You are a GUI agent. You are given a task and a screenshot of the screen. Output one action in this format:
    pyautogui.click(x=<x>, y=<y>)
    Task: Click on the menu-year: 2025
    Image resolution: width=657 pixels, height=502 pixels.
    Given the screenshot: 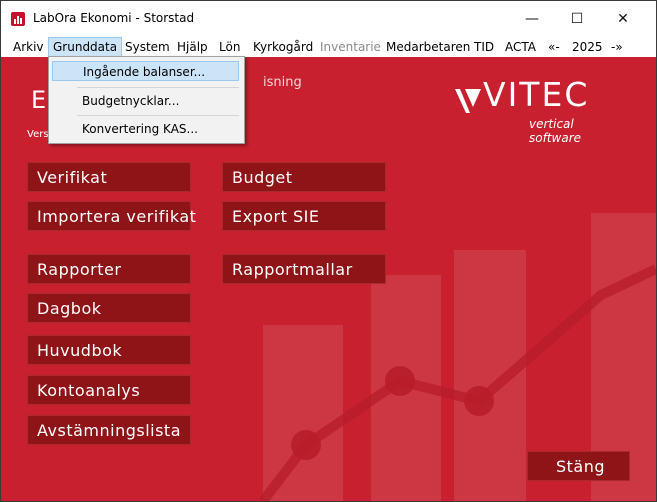 What is the action you would take?
    pyautogui.click(x=587, y=47)
    